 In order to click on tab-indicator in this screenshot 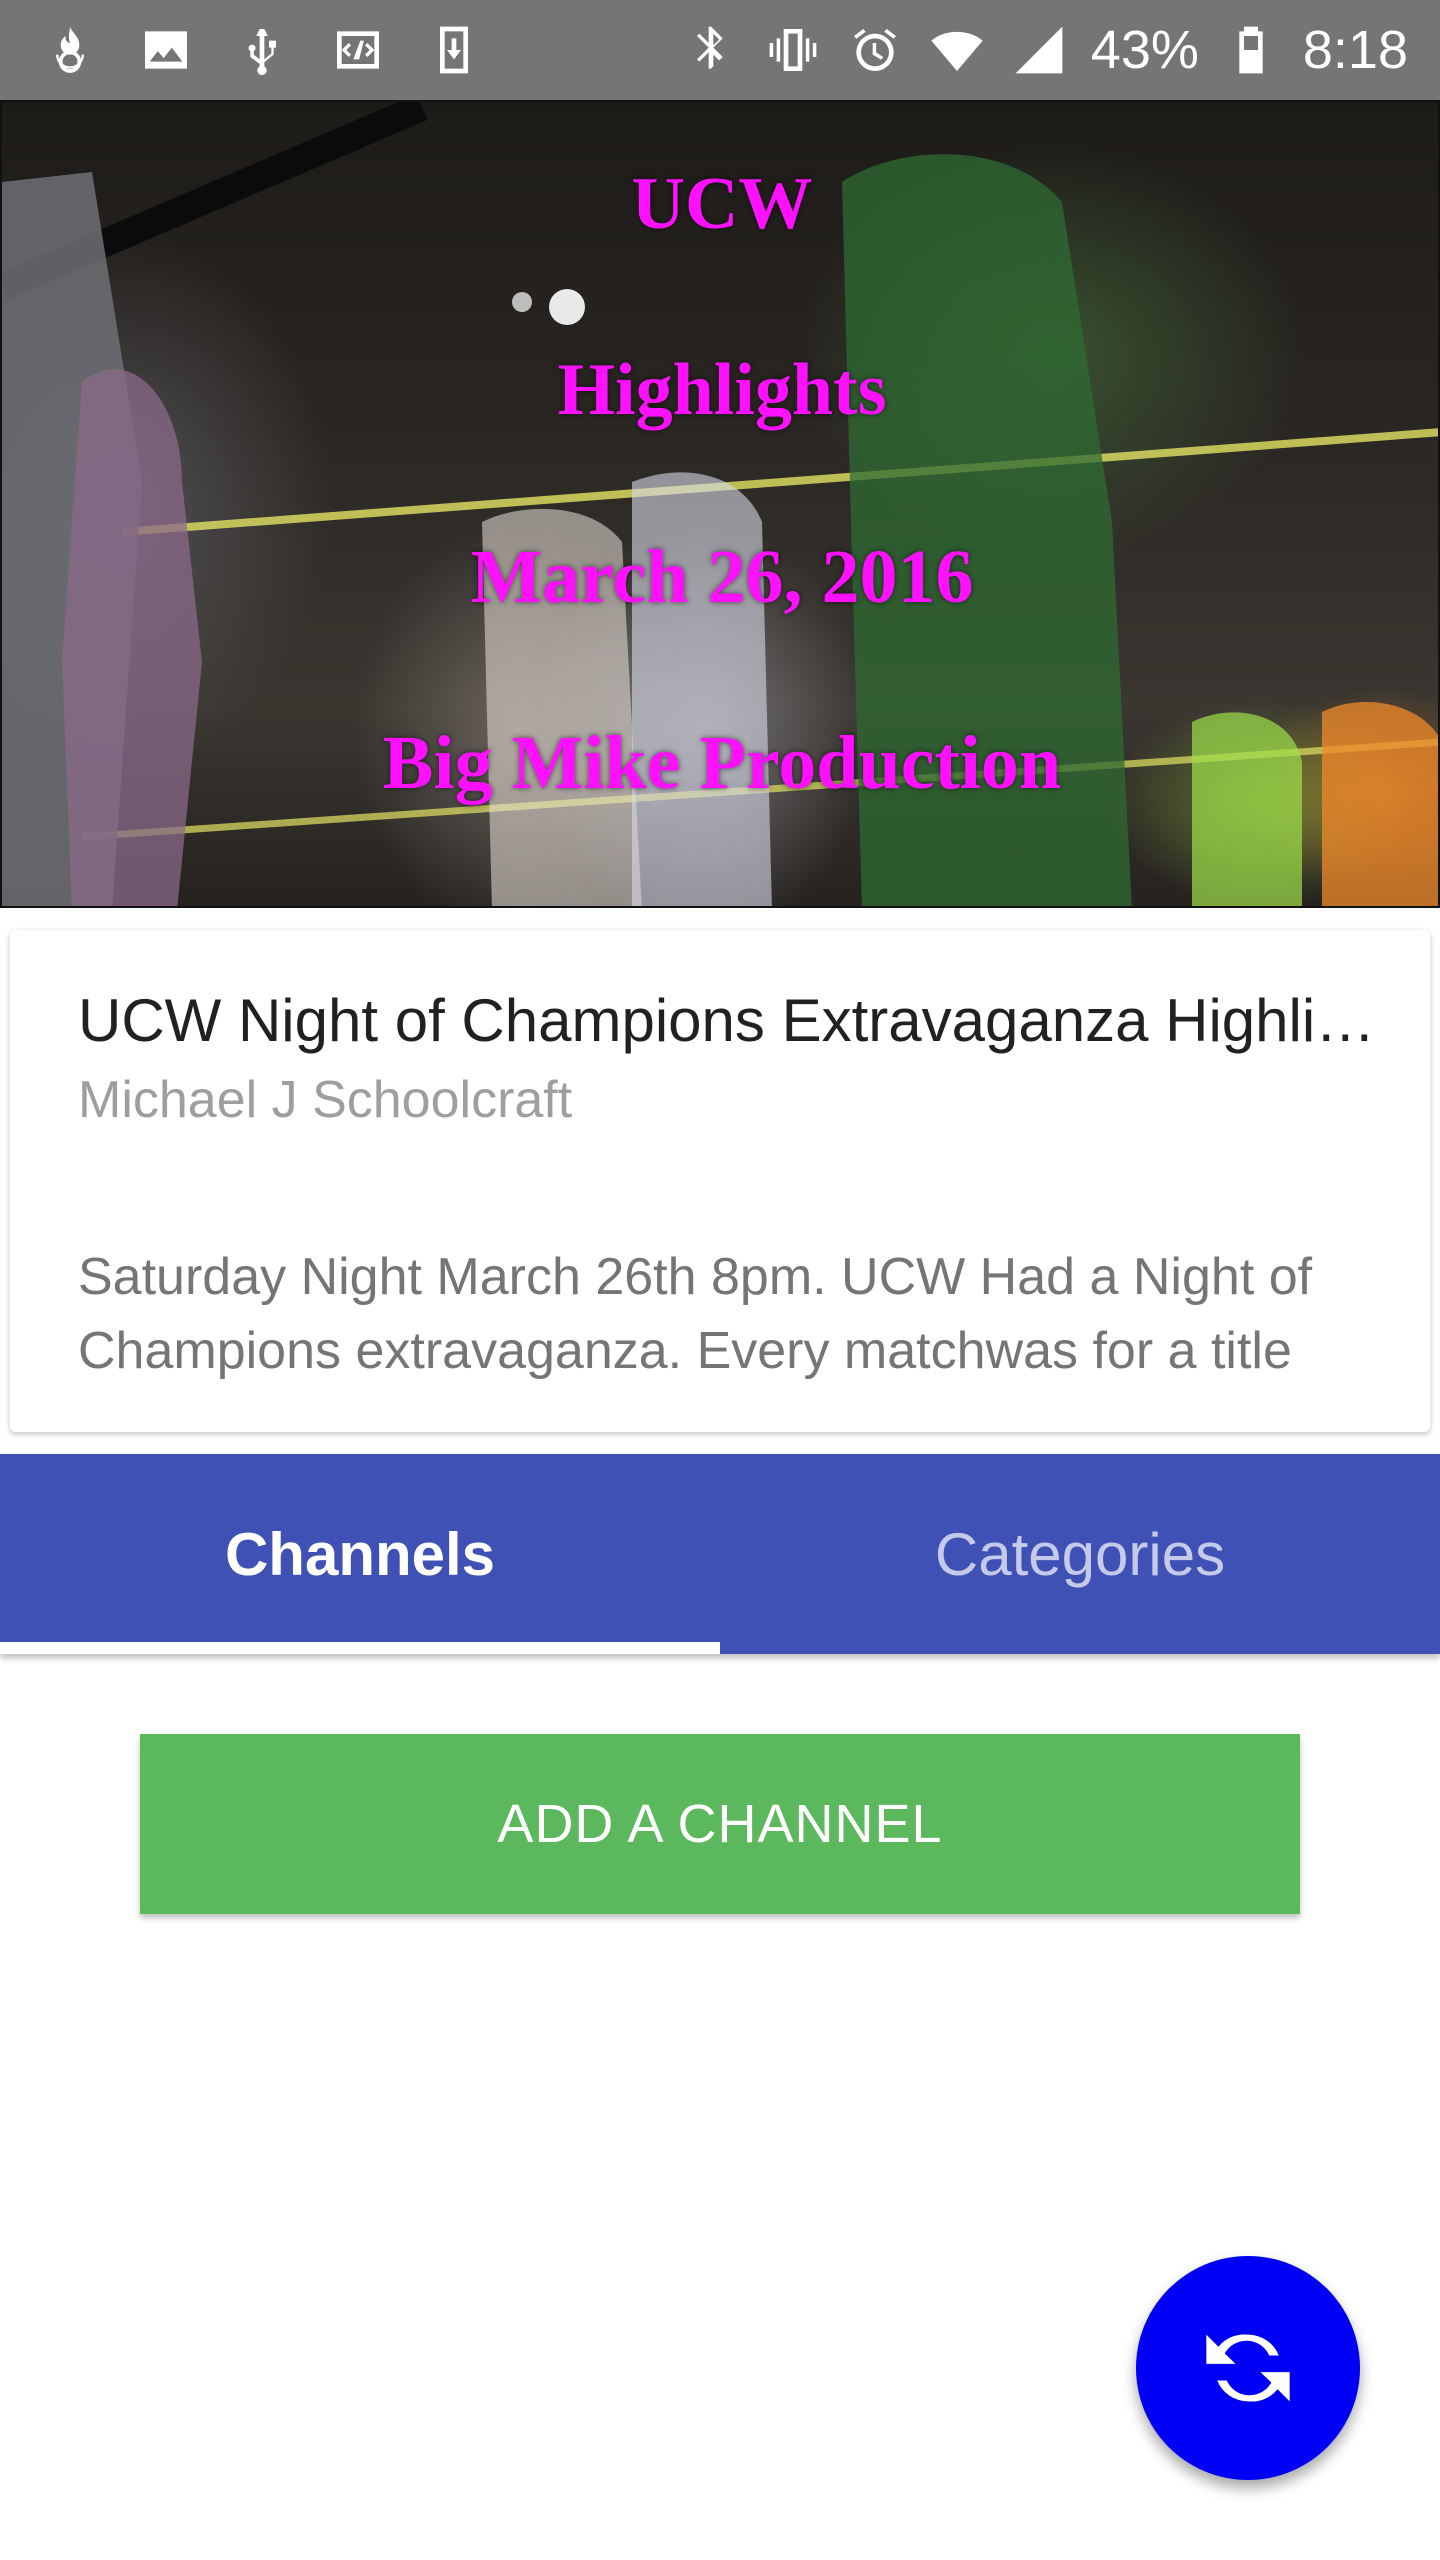, I will do `click(360, 1648)`.